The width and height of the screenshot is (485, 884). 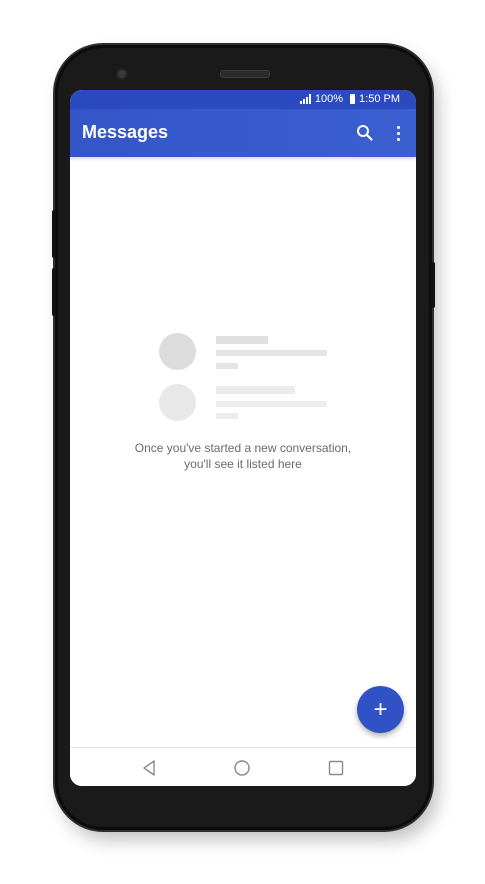 I want to click on power-button, so click(x=433, y=285).